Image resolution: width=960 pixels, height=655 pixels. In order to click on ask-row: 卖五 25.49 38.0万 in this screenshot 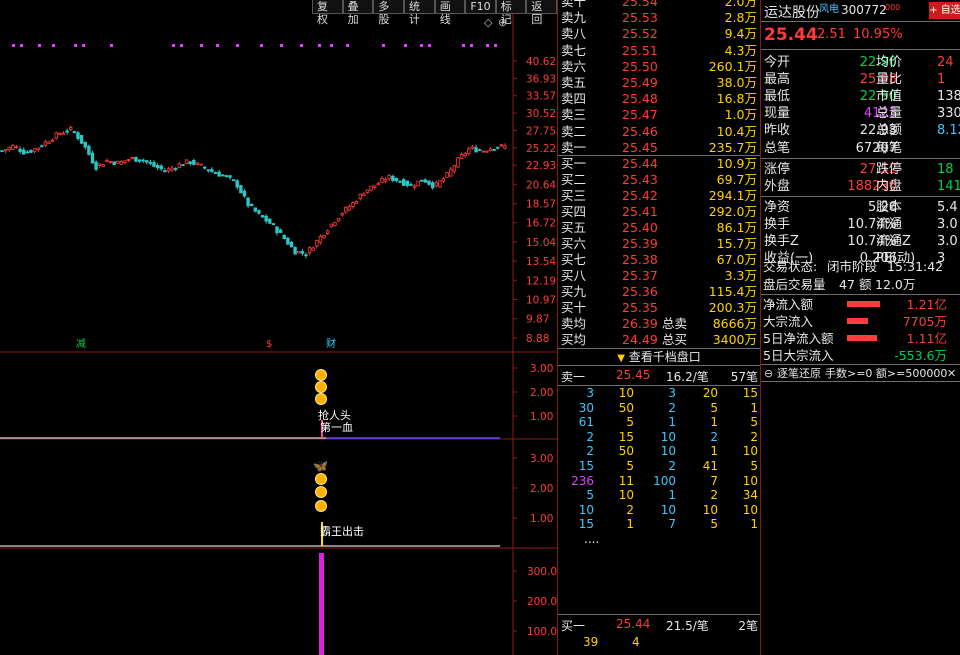, I will do `click(658, 83)`.